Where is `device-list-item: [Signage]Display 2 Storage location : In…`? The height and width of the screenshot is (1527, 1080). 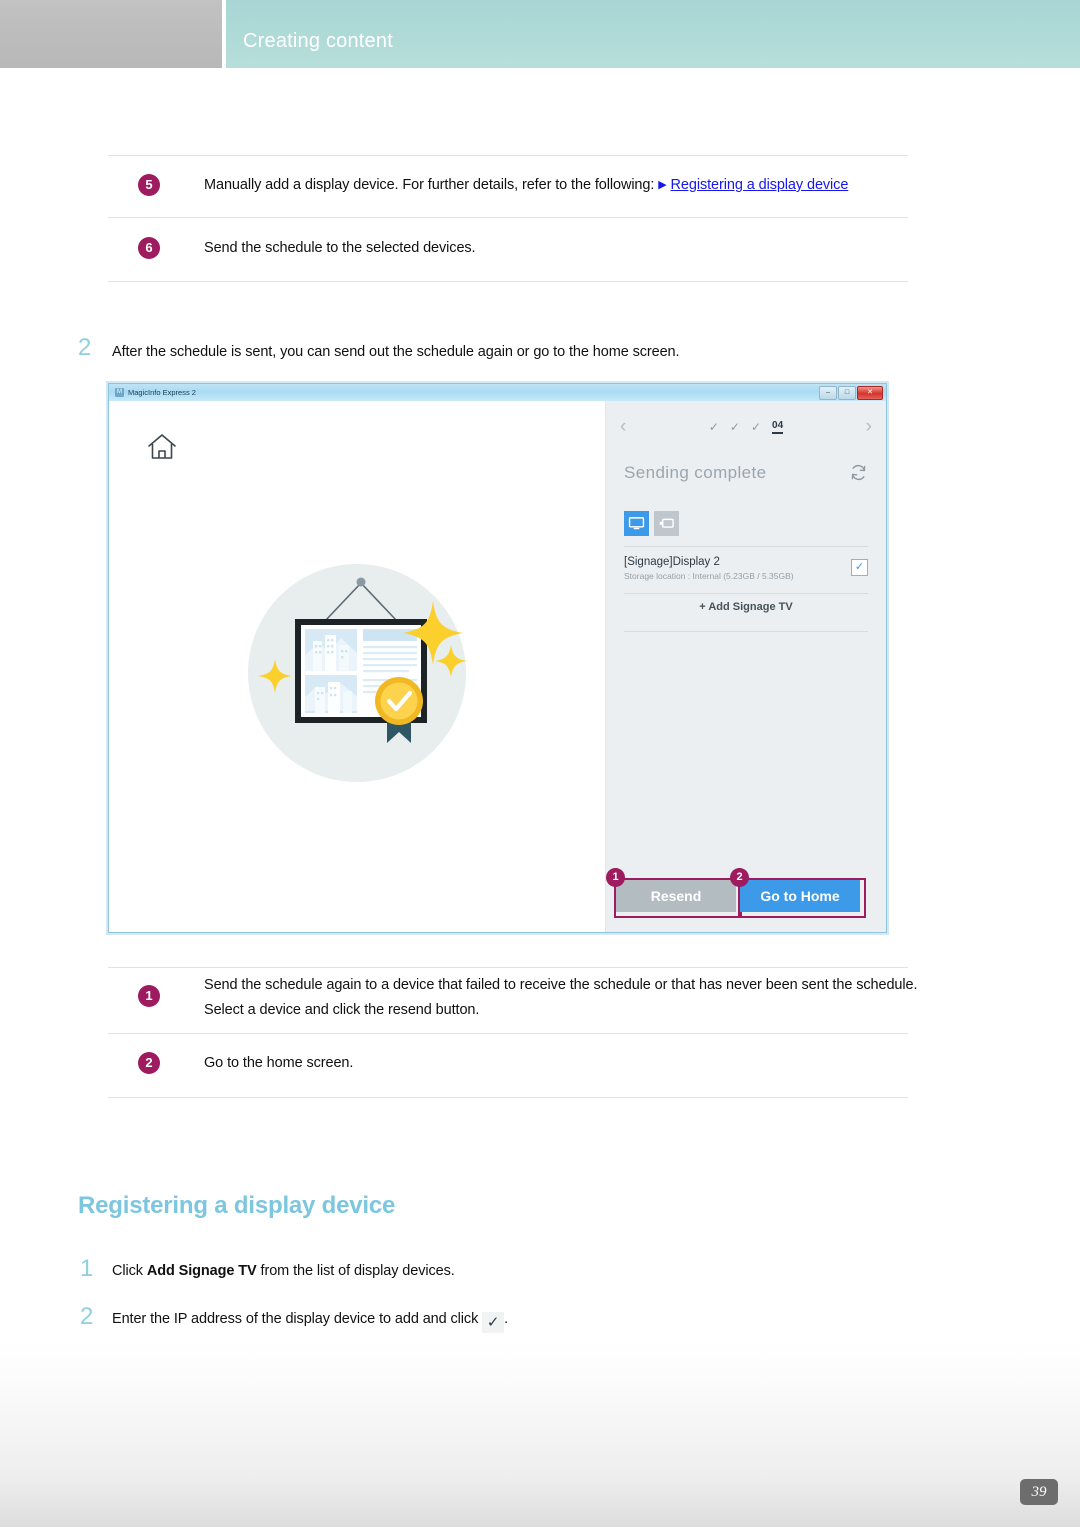 device-list-item: [Signage]Display 2 Storage location : In… is located at coordinates (746, 568).